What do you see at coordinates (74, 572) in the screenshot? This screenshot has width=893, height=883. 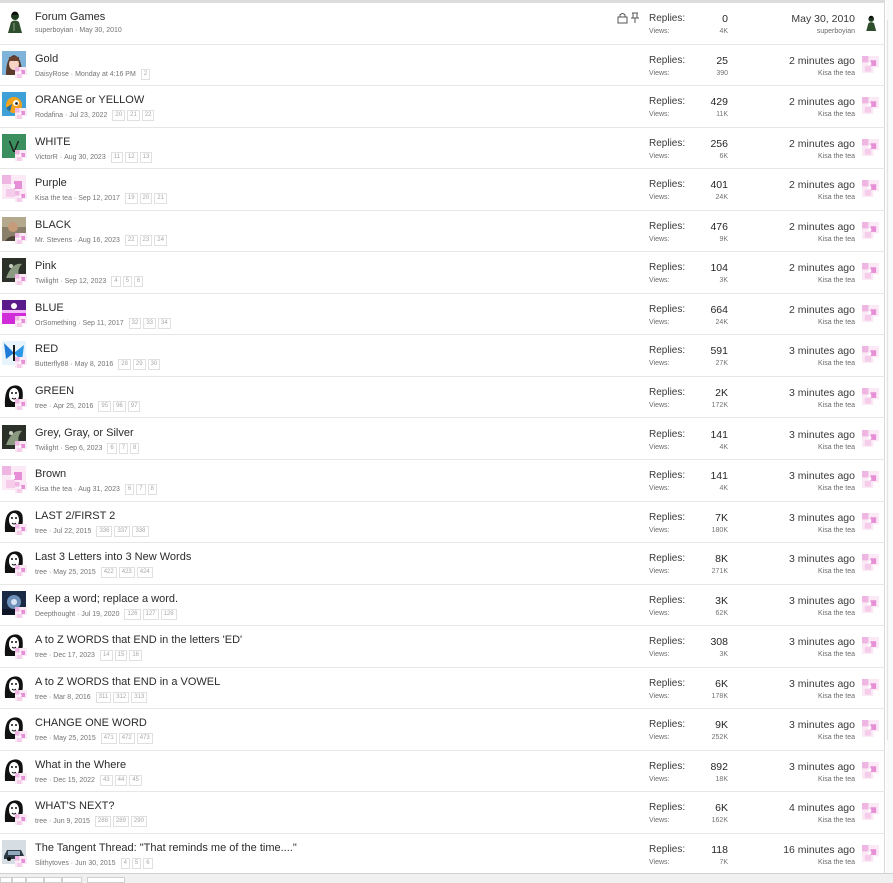 I see `thread-start-date: May 25, 2015` at bounding box center [74, 572].